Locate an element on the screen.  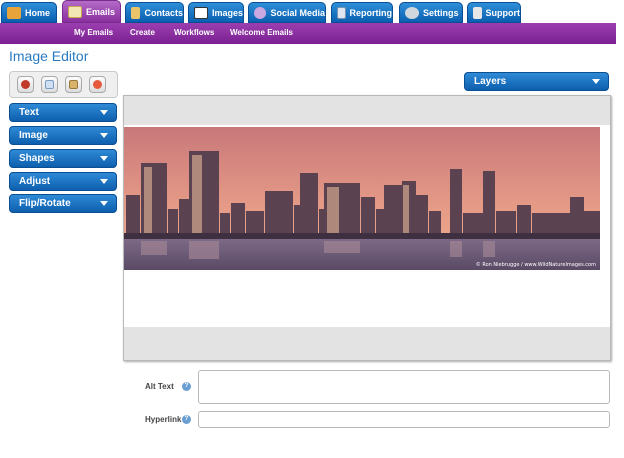
paste-button is located at coordinates (73, 84).